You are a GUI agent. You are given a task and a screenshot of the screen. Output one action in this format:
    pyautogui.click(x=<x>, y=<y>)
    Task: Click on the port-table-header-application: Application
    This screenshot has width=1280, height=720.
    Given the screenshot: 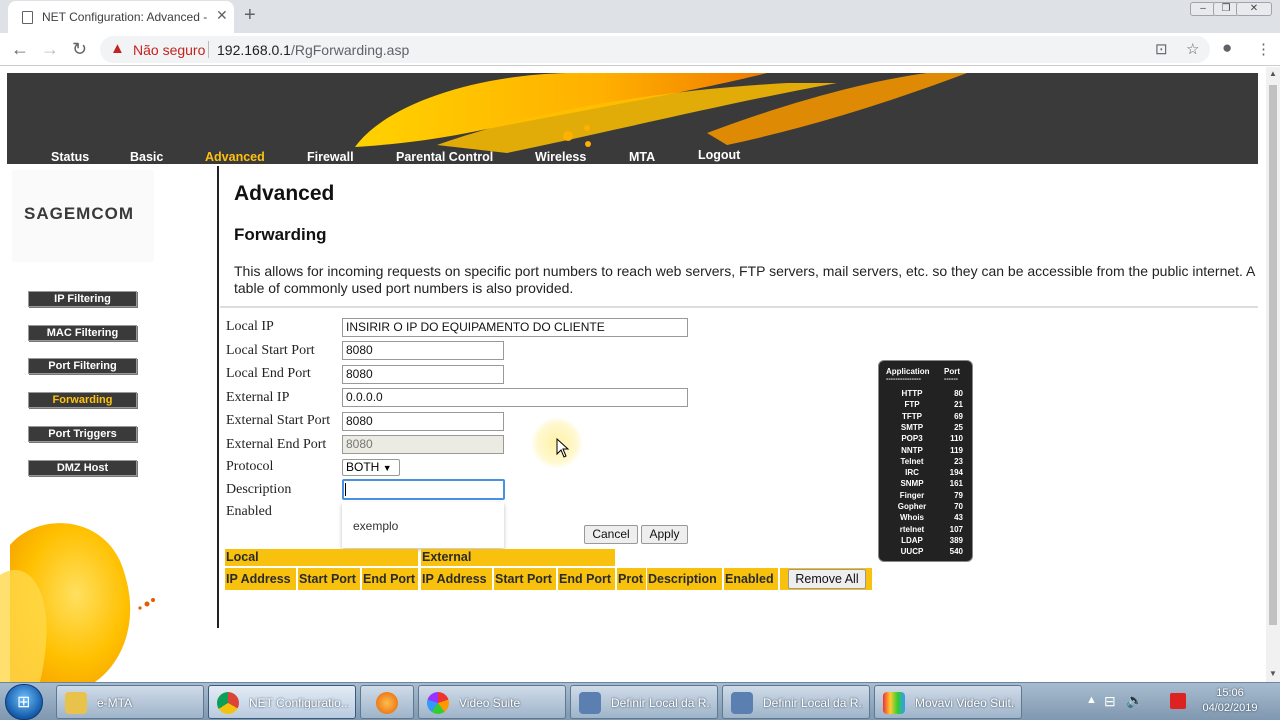 What is the action you would take?
    pyautogui.click(x=908, y=371)
    